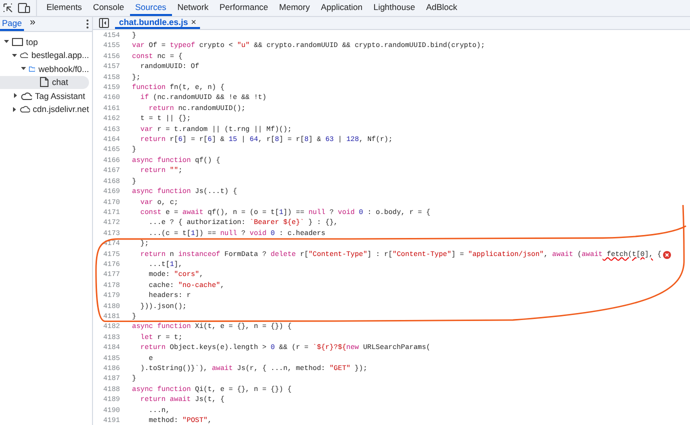 The width and height of the screenshot is (690, 425). What do you see at coordinates (17, 41) in the screenshot?
I see `frame-icon` at bounding box center [17, 41].